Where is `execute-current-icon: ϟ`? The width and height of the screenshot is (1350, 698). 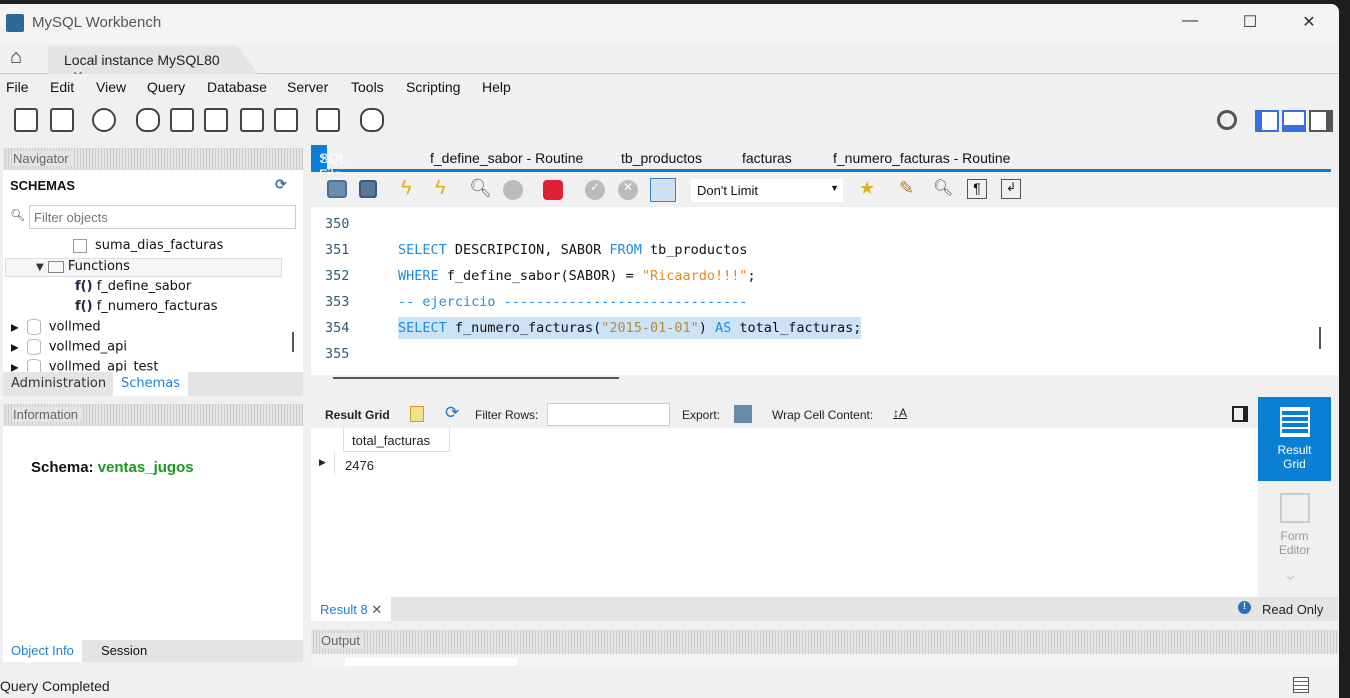
execute-current-icon: ϟ is located at coordinates (440, 188).